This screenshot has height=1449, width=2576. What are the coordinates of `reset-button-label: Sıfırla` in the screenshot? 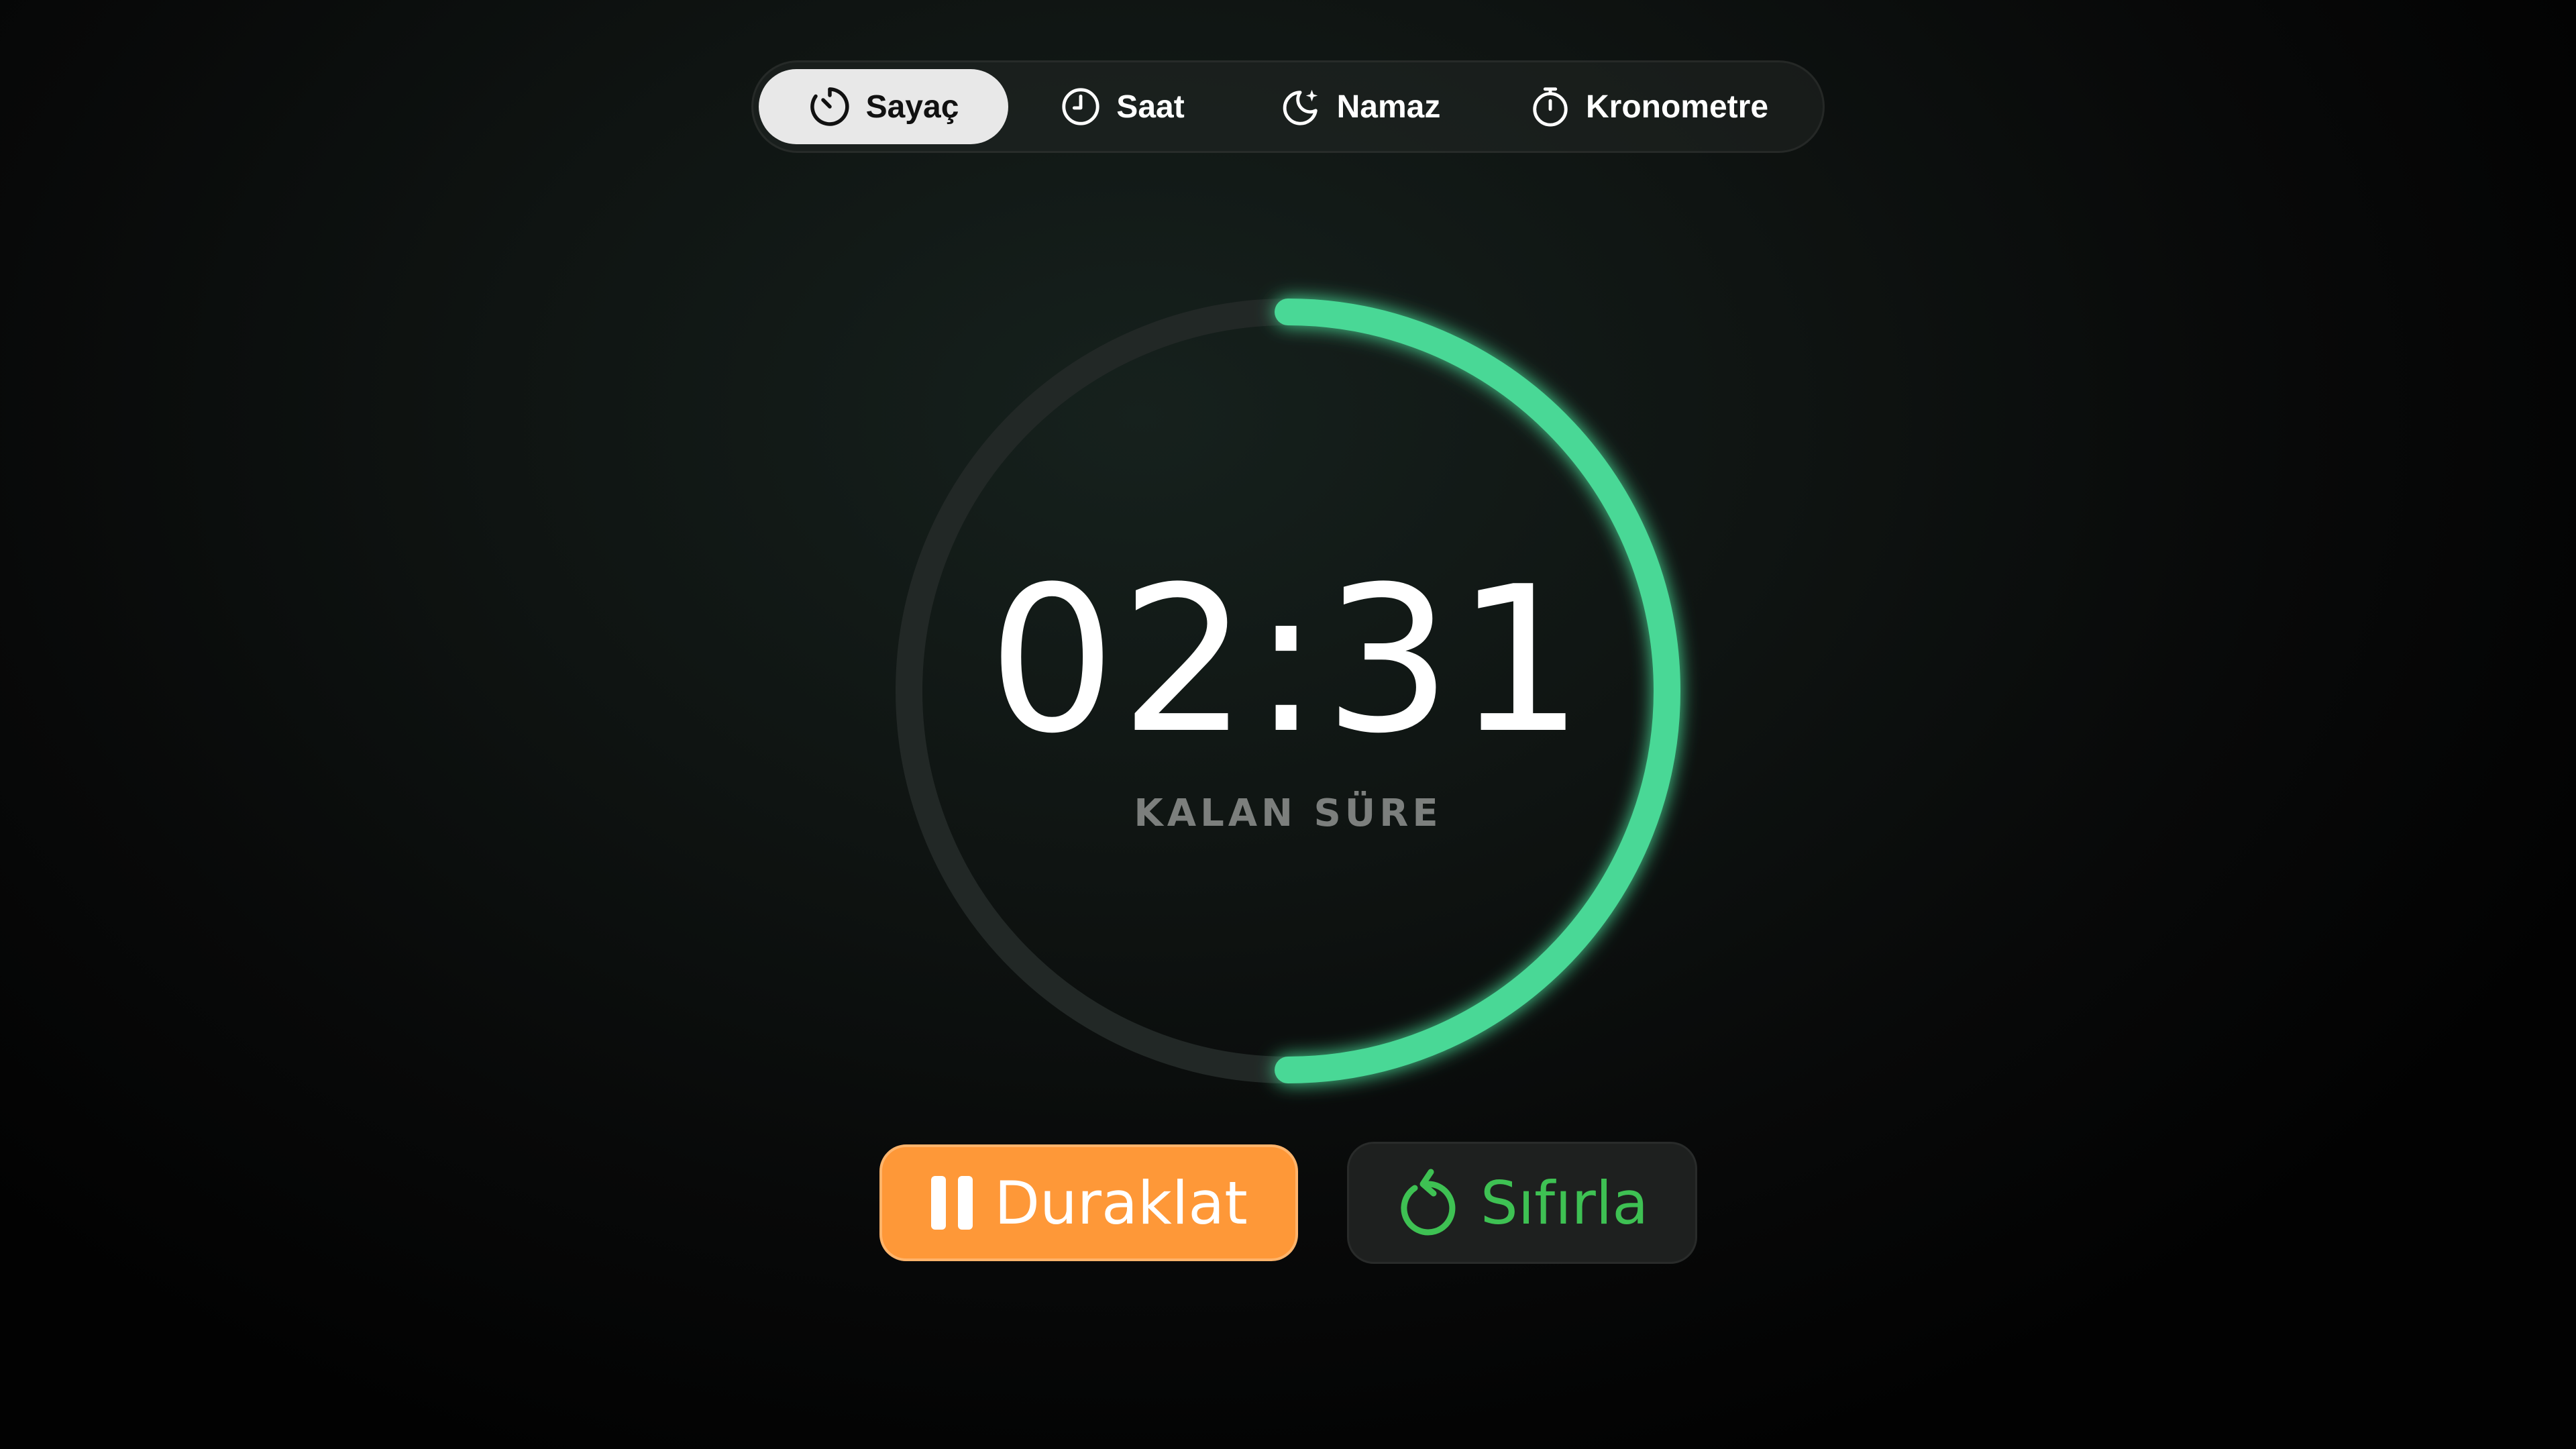 It's located at (1564, 1203).